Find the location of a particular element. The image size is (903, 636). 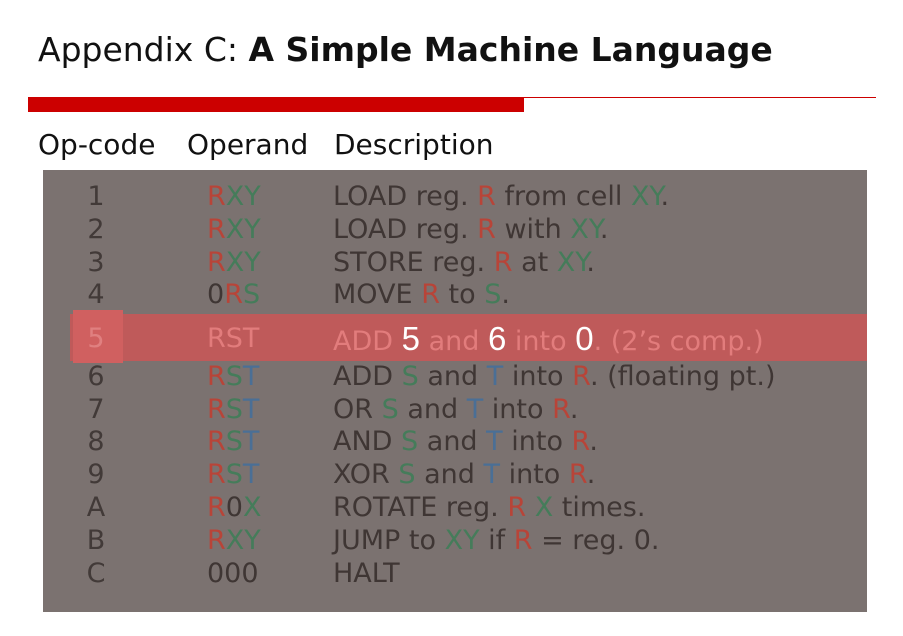

table-row: 5 RST ADD 5 and 6 into 0. (2’s comp.) is located at coordinates (455, 340).